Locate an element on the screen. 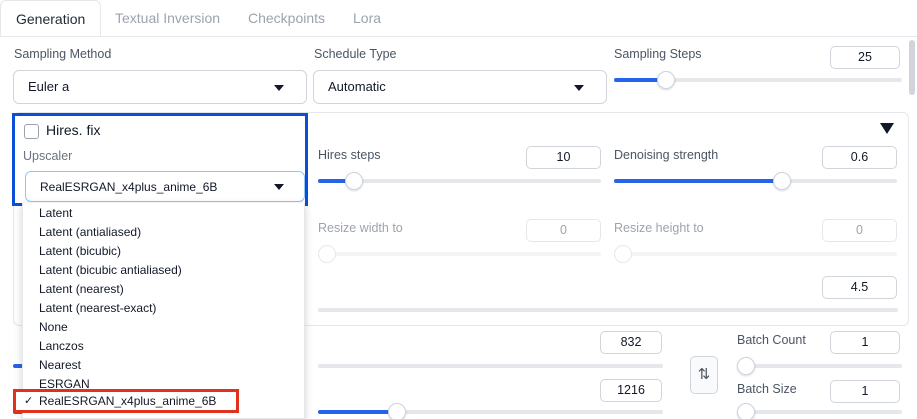 The image size is (917, 419). upscaler-option: None is located at coordinates (53, 327).